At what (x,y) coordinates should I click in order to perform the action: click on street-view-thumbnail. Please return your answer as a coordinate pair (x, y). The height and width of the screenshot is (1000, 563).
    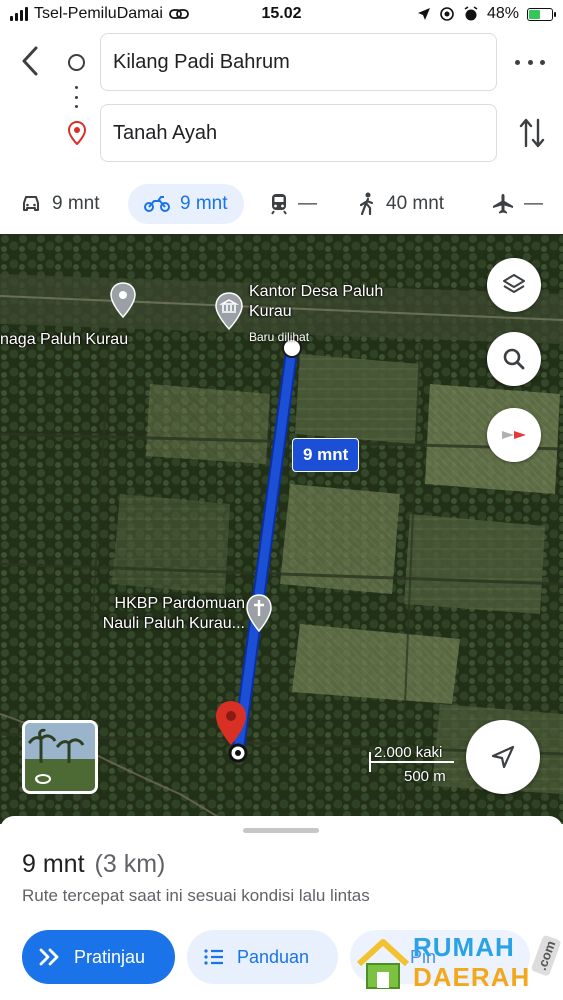
    Looking at the image, I should click on (60, 757).